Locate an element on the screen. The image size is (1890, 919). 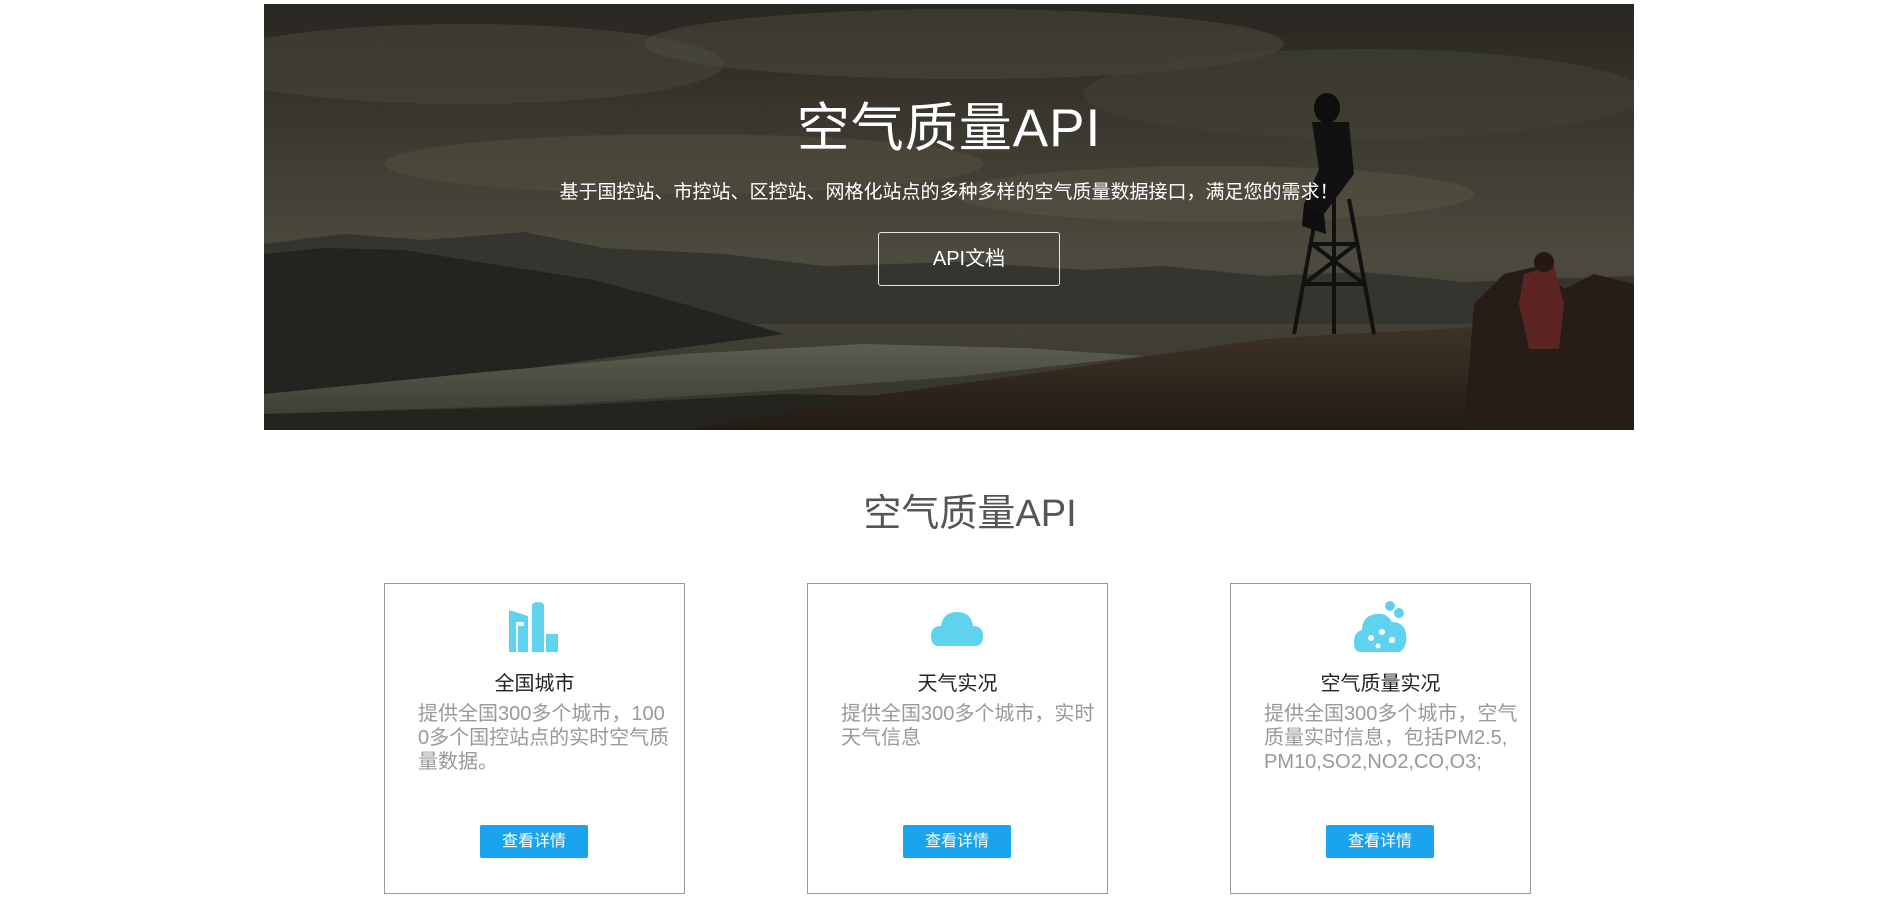
section-title: 空气质量API is located at coordinates (970, 514).